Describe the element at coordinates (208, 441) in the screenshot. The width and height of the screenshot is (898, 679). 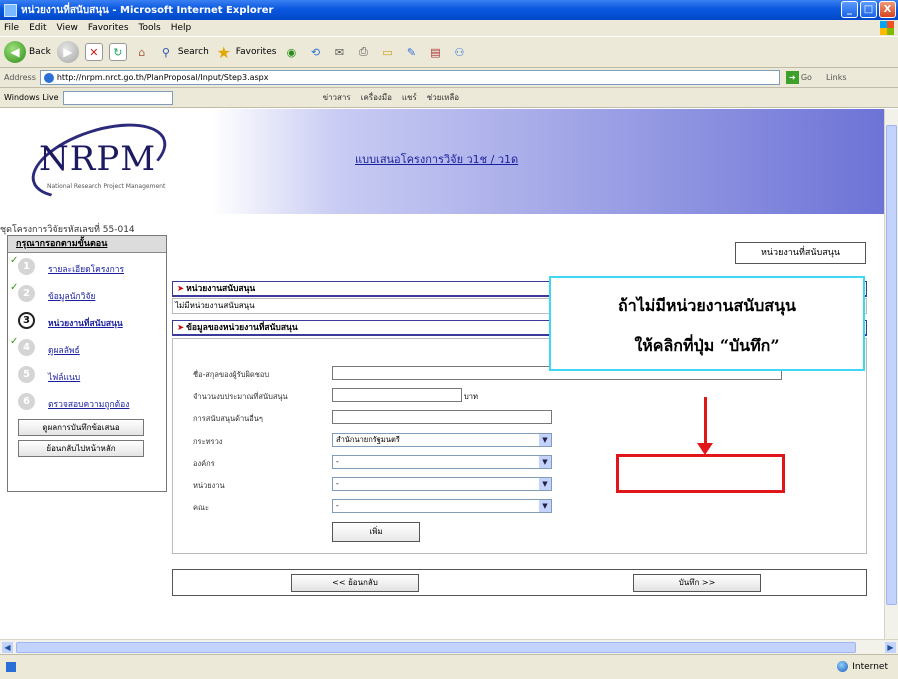
I see `field-label-ministry: กระทรวง` at that location.